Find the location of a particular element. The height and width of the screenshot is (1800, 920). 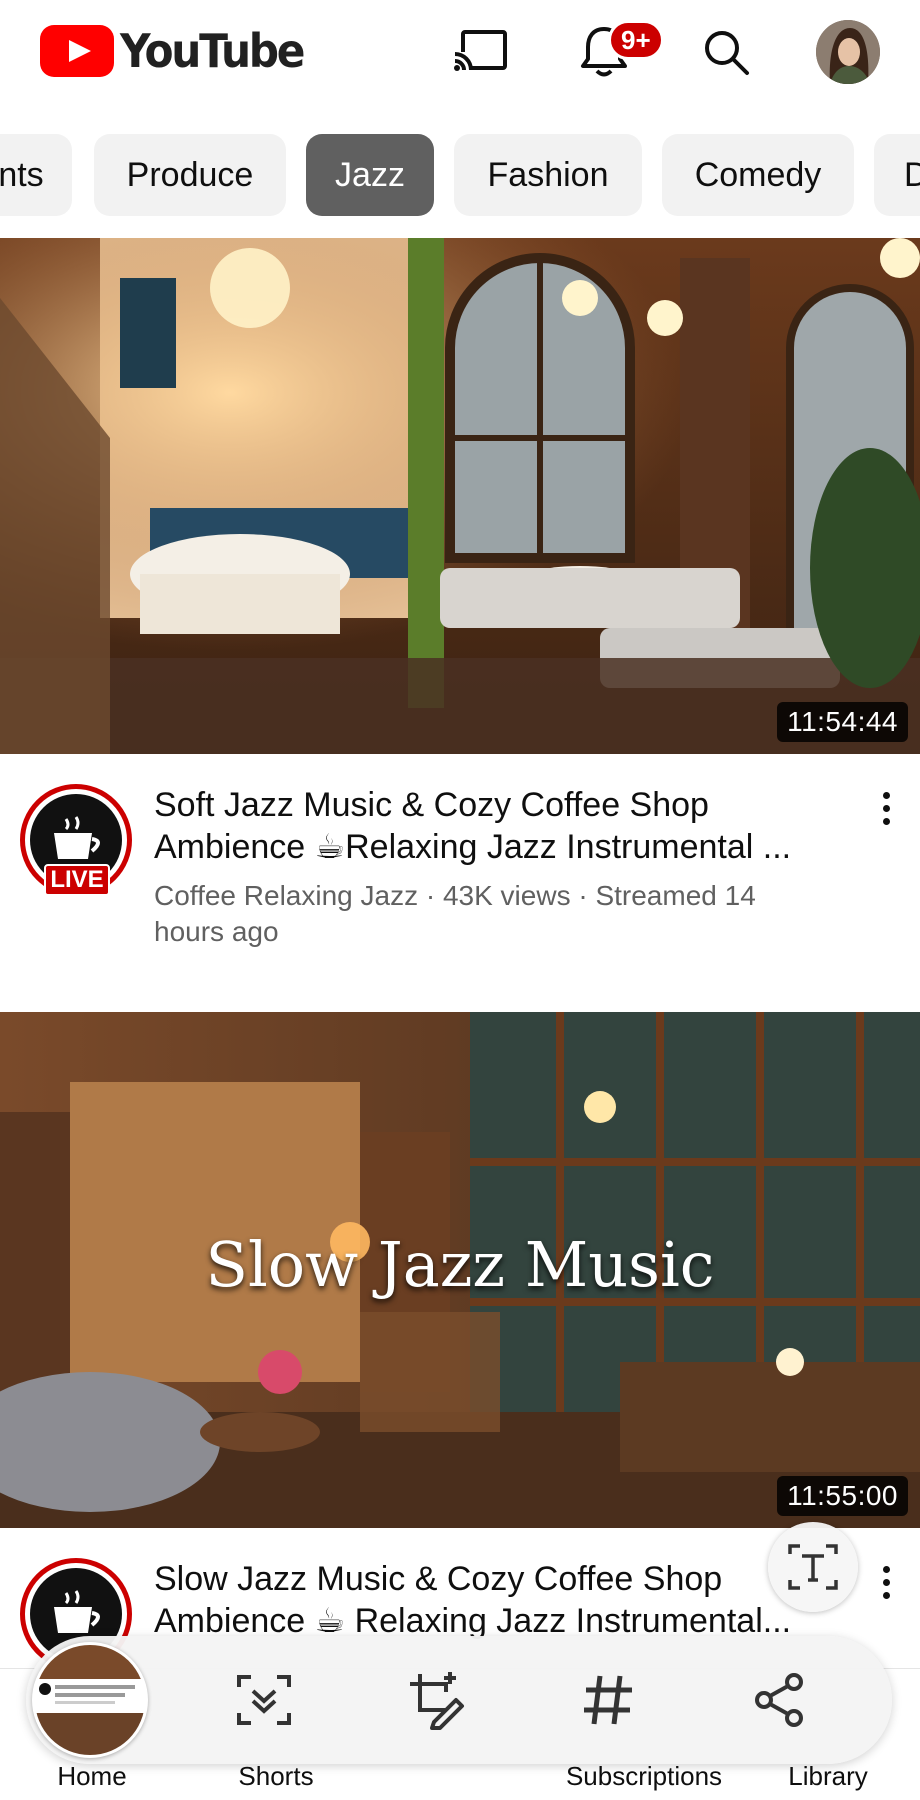

share-icon is located at coordinates (780, 1700).